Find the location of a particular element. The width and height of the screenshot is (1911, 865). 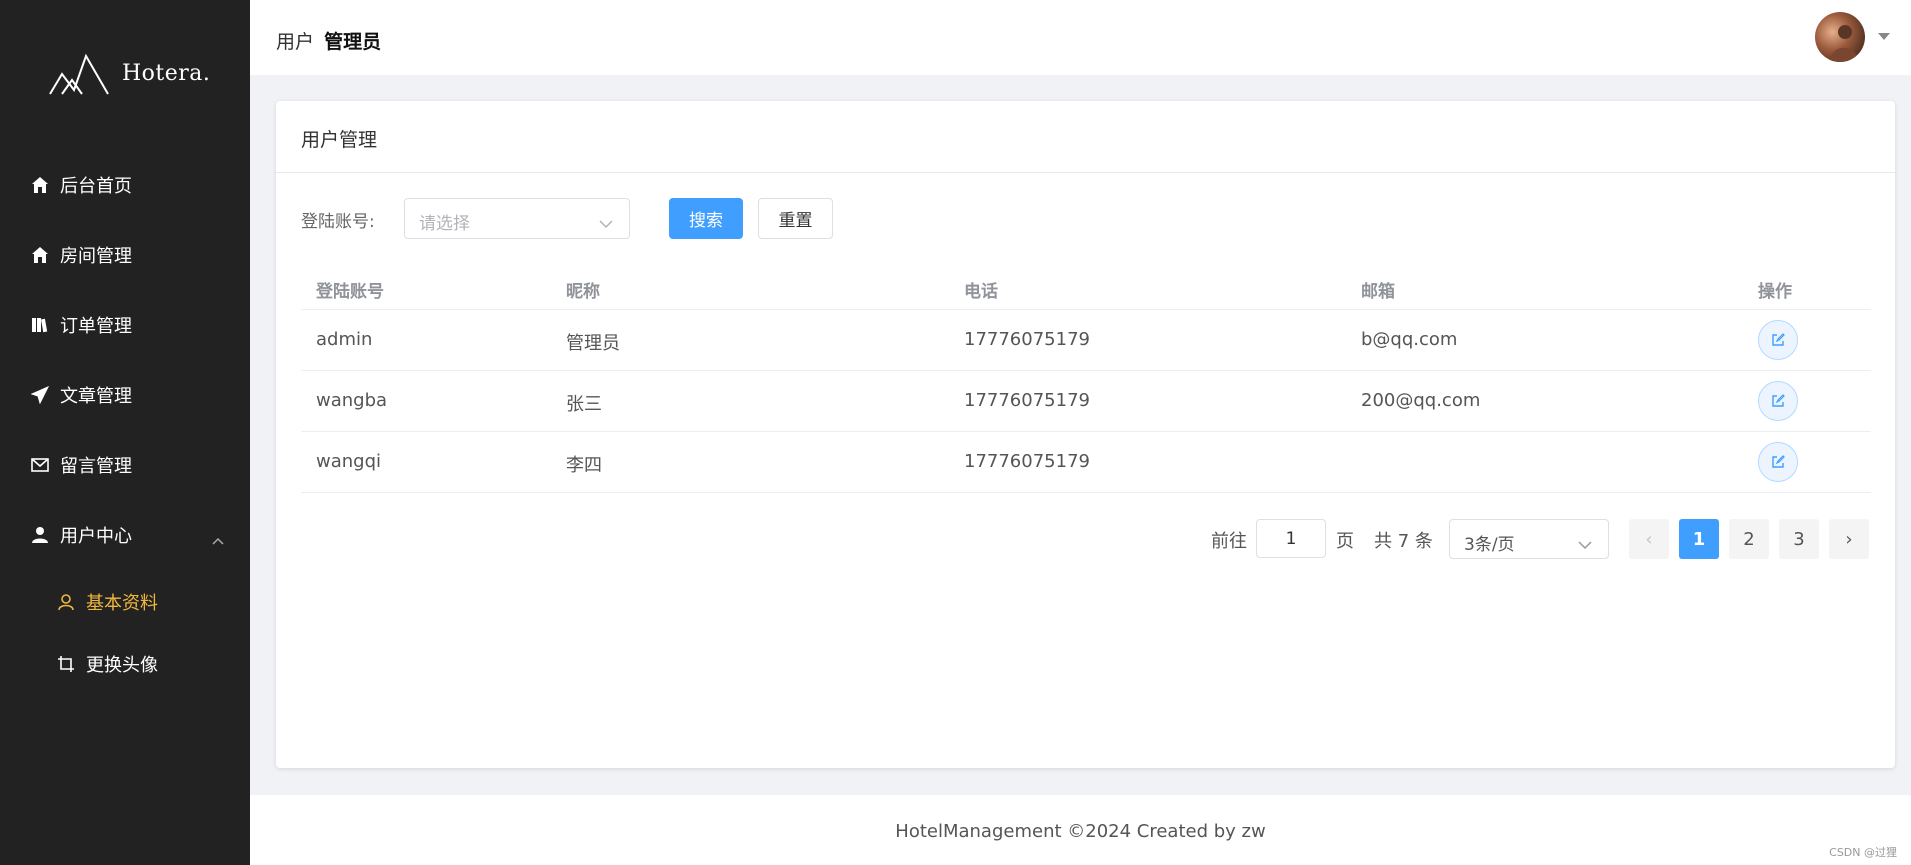

user-outline-icon is located at coordinates (66, 602).